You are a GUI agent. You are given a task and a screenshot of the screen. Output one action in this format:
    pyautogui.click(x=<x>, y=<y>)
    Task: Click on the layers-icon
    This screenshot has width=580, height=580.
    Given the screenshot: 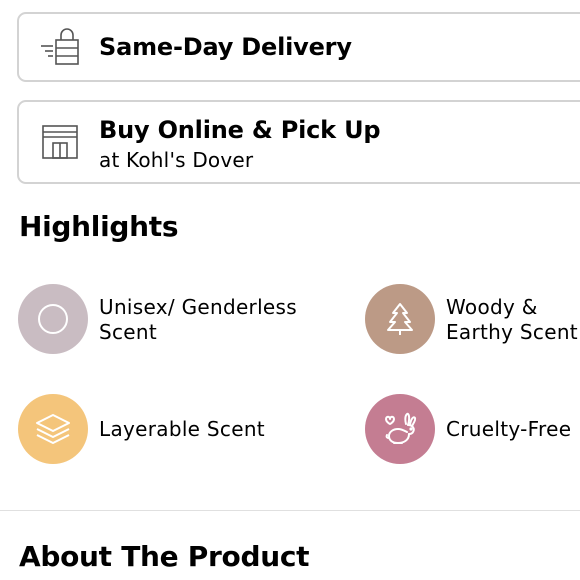 What is the action you would take?
    pyautogui.click(x=53, y=429)
    